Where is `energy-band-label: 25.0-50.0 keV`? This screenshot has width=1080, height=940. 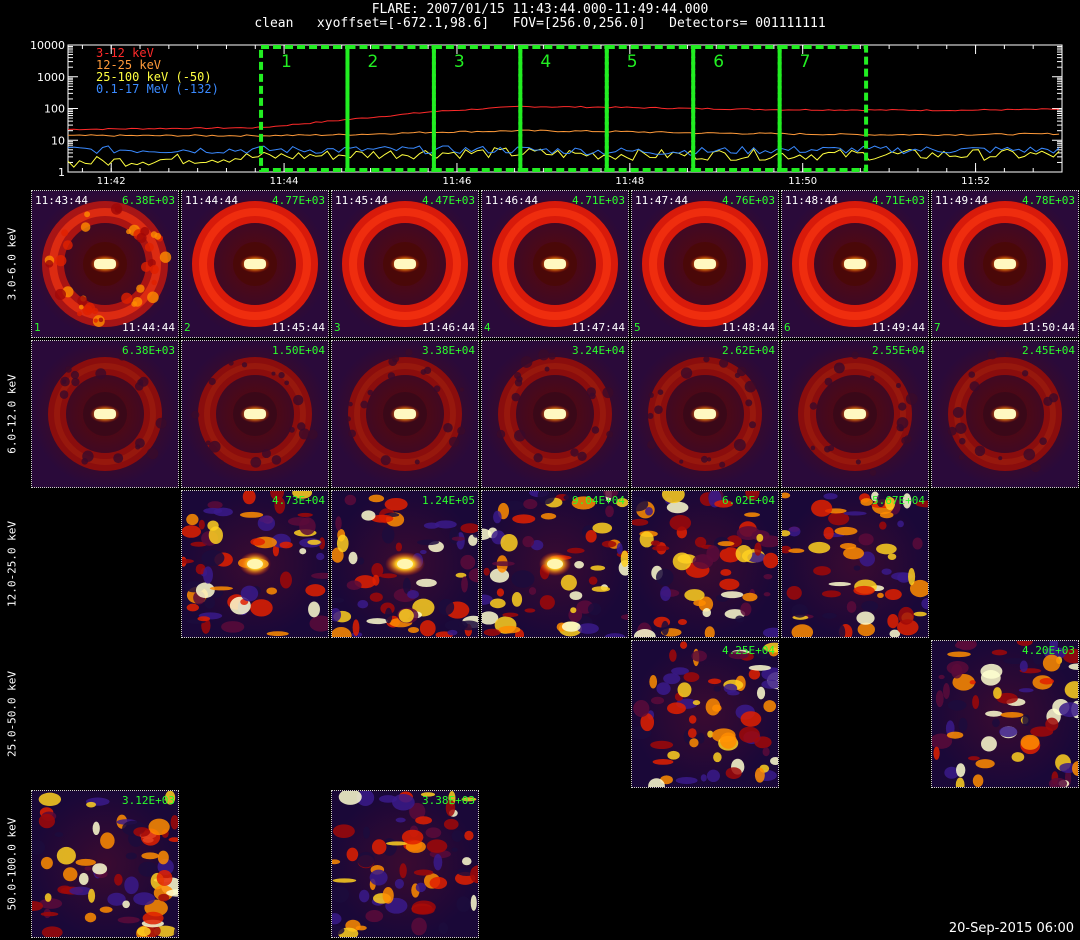
energy-band-label: 25.0-50.0 keV is located at coordinates (12, 714).